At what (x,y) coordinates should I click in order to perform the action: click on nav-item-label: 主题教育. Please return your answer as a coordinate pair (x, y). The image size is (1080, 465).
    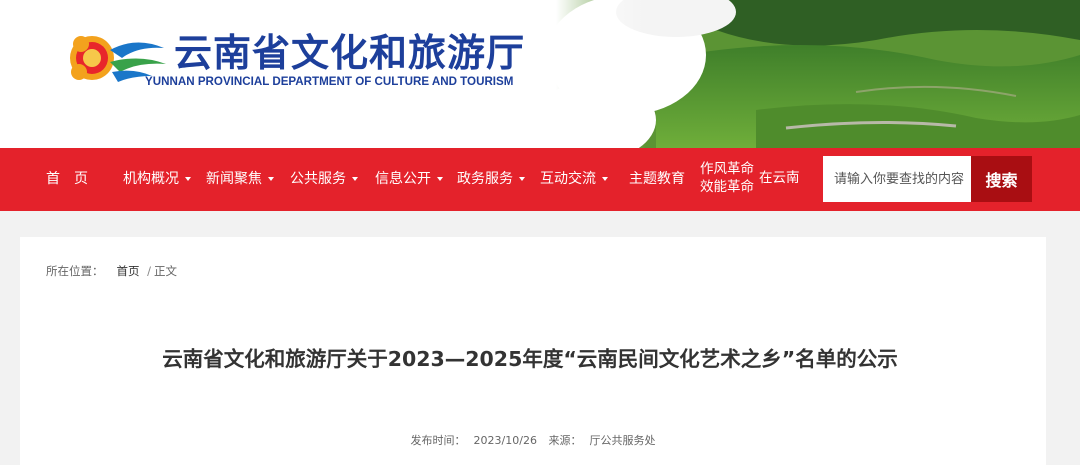
    Looking at the image, I should click on (657, 179).